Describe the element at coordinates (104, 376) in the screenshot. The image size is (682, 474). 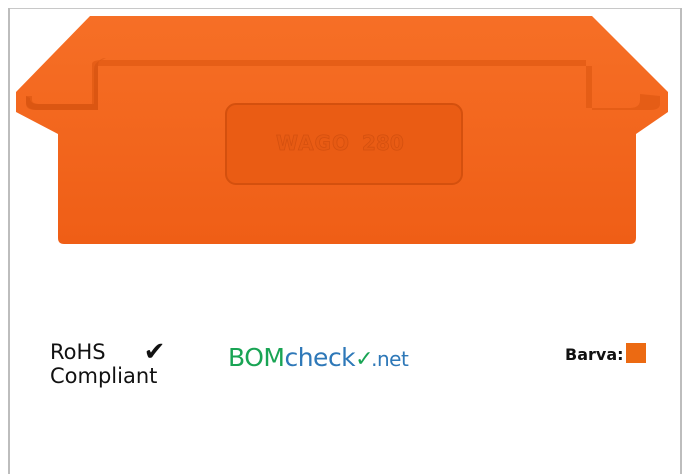
I see `rohs-compliant-label: Compliant` at that location.